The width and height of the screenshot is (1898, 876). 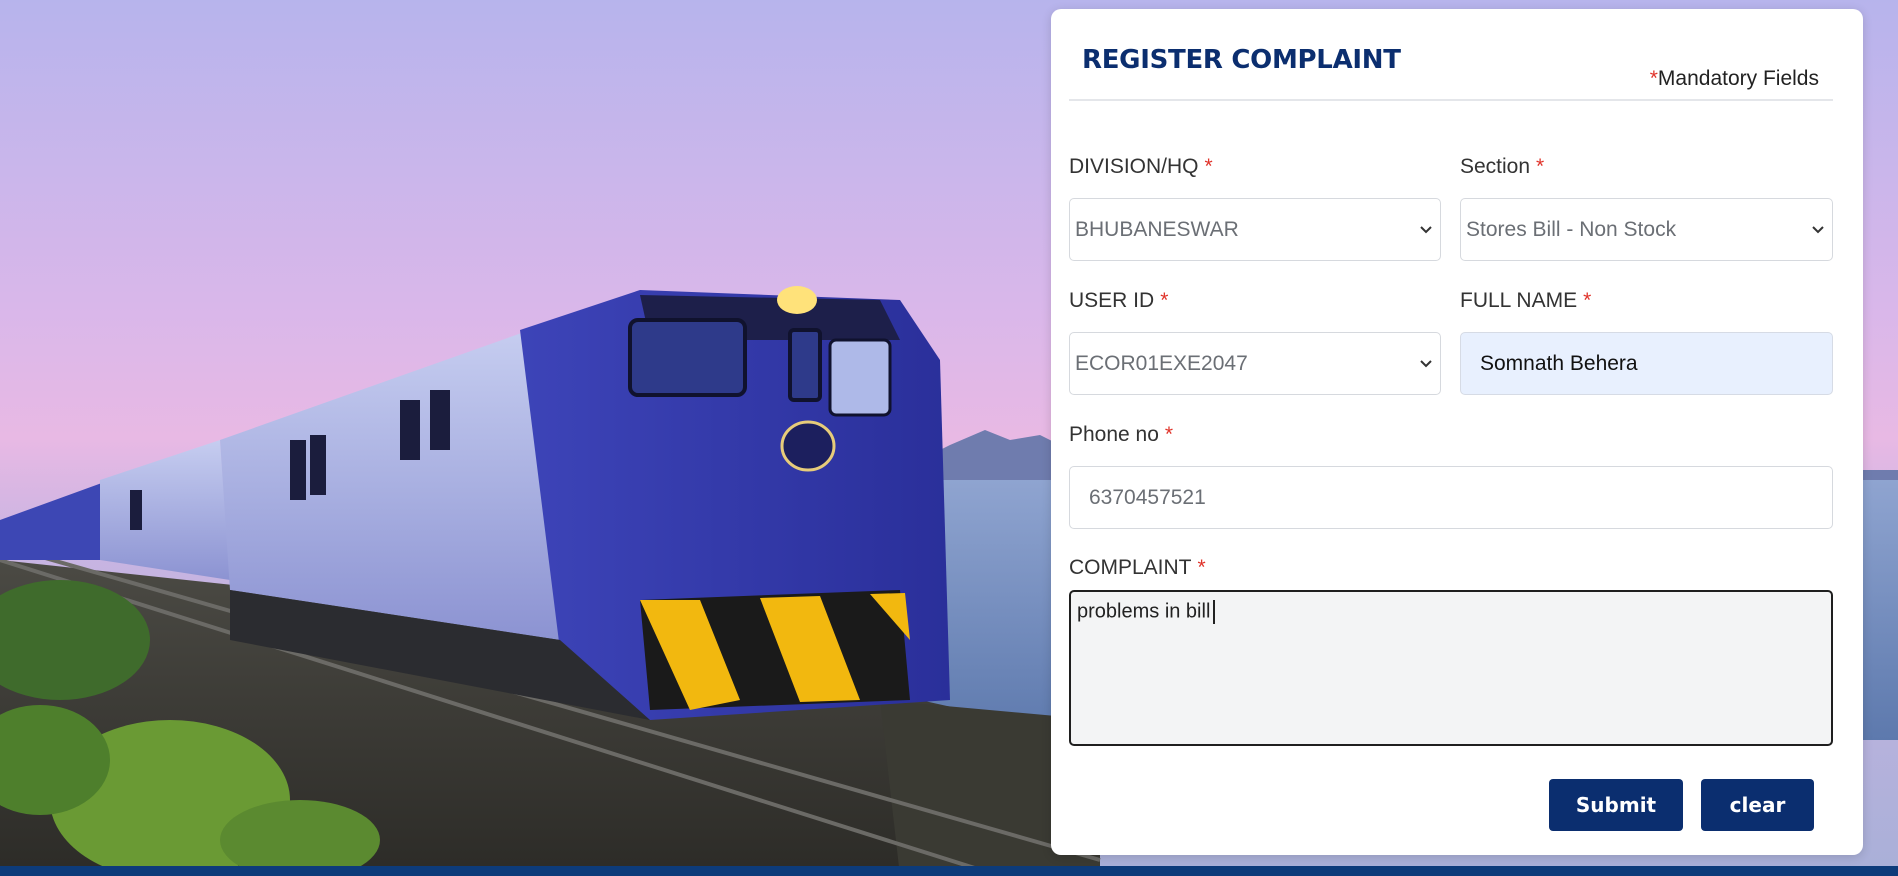 What do you see at coordinates (1738, 78) in the screenshot?
I see `mandatory-fields-text: Mandatory Fields` at bounding box center [1738, 78].